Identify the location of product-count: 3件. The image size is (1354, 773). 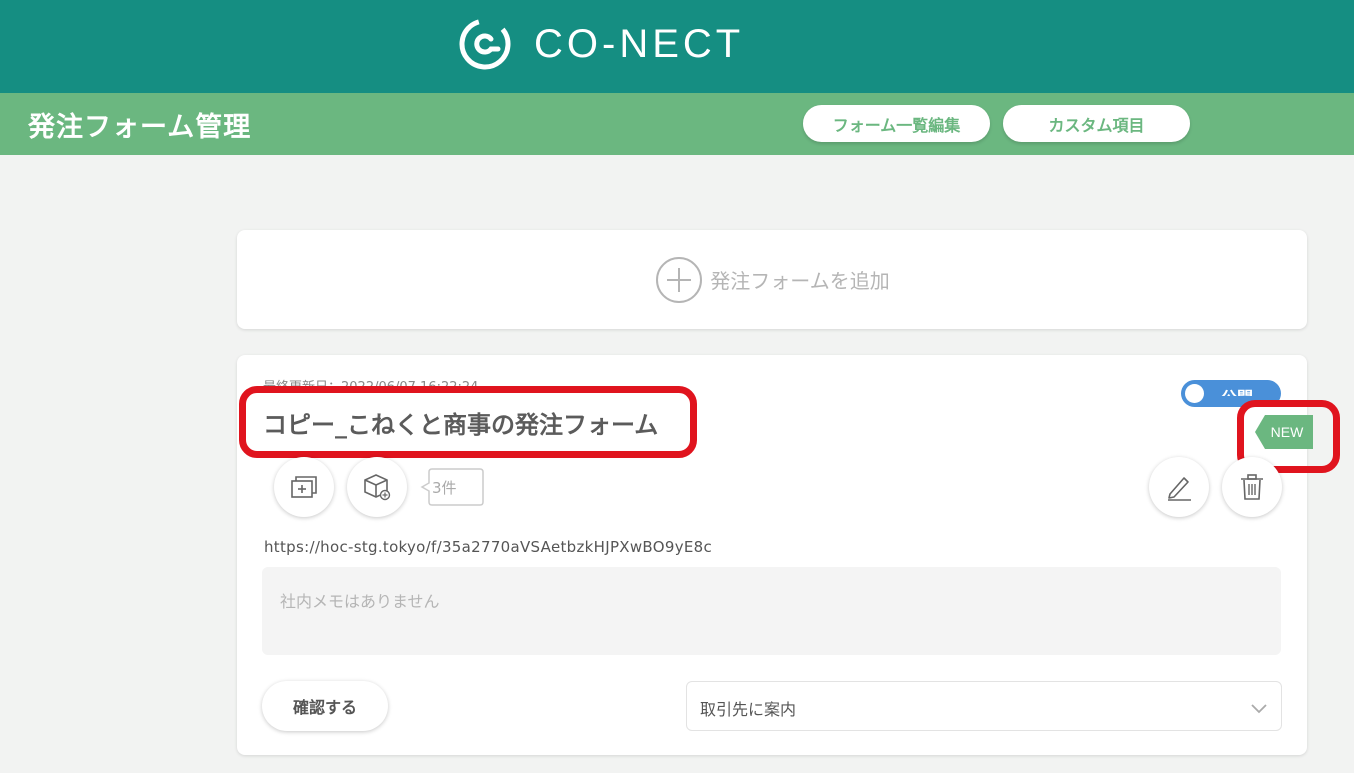
(444, 488).